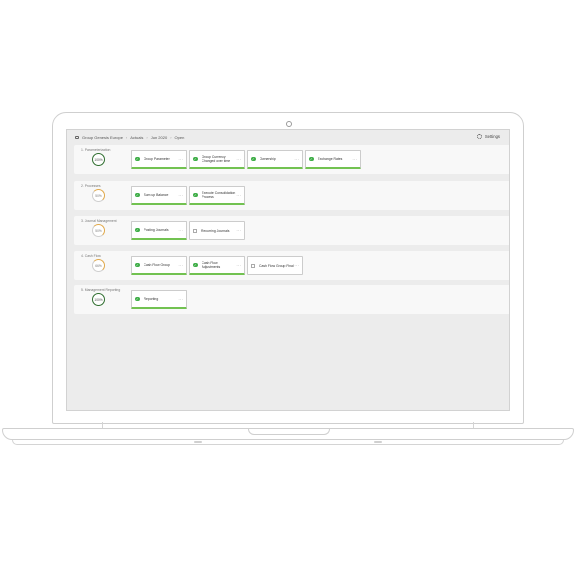 The image size is (576, 576). What do you see at coordinates (101, 290) in the screenshot?
I see `stage-title: 5. Management Reporting` at bounding box center [101, 290].